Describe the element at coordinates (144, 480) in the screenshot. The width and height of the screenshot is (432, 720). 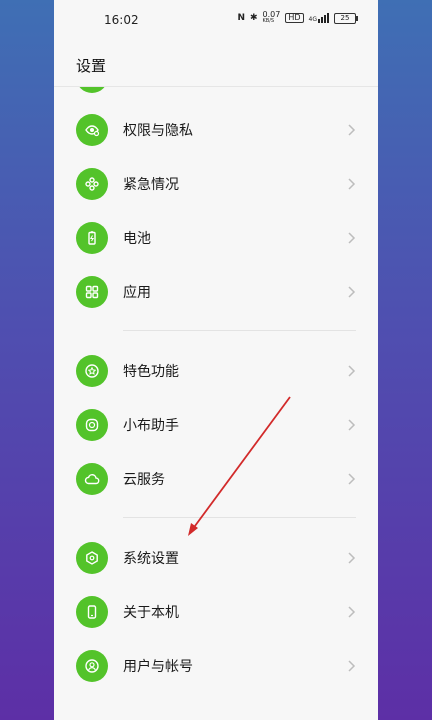
I see `menu-item-label: 云服务` at that location.